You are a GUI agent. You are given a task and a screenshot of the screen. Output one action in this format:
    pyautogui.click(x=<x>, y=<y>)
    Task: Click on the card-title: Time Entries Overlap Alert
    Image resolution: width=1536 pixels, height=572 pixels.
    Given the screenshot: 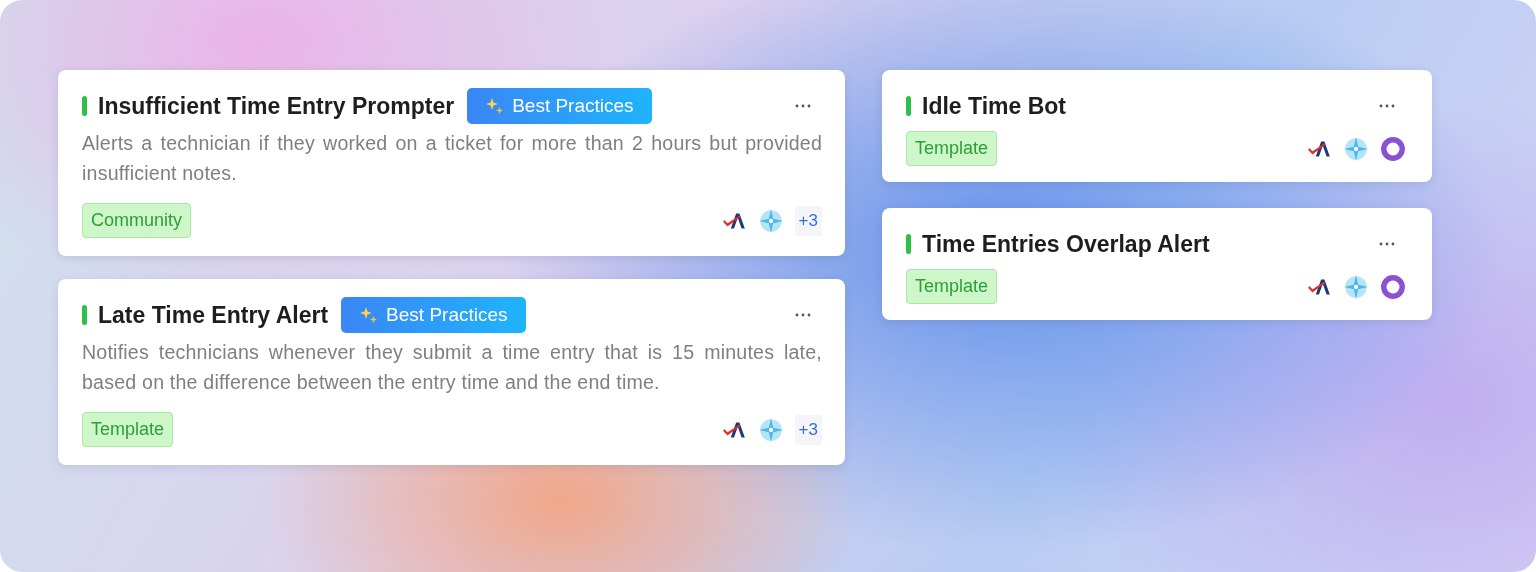 What is the action you would take?
    pyautogui.click(x=1066, y=244)
    